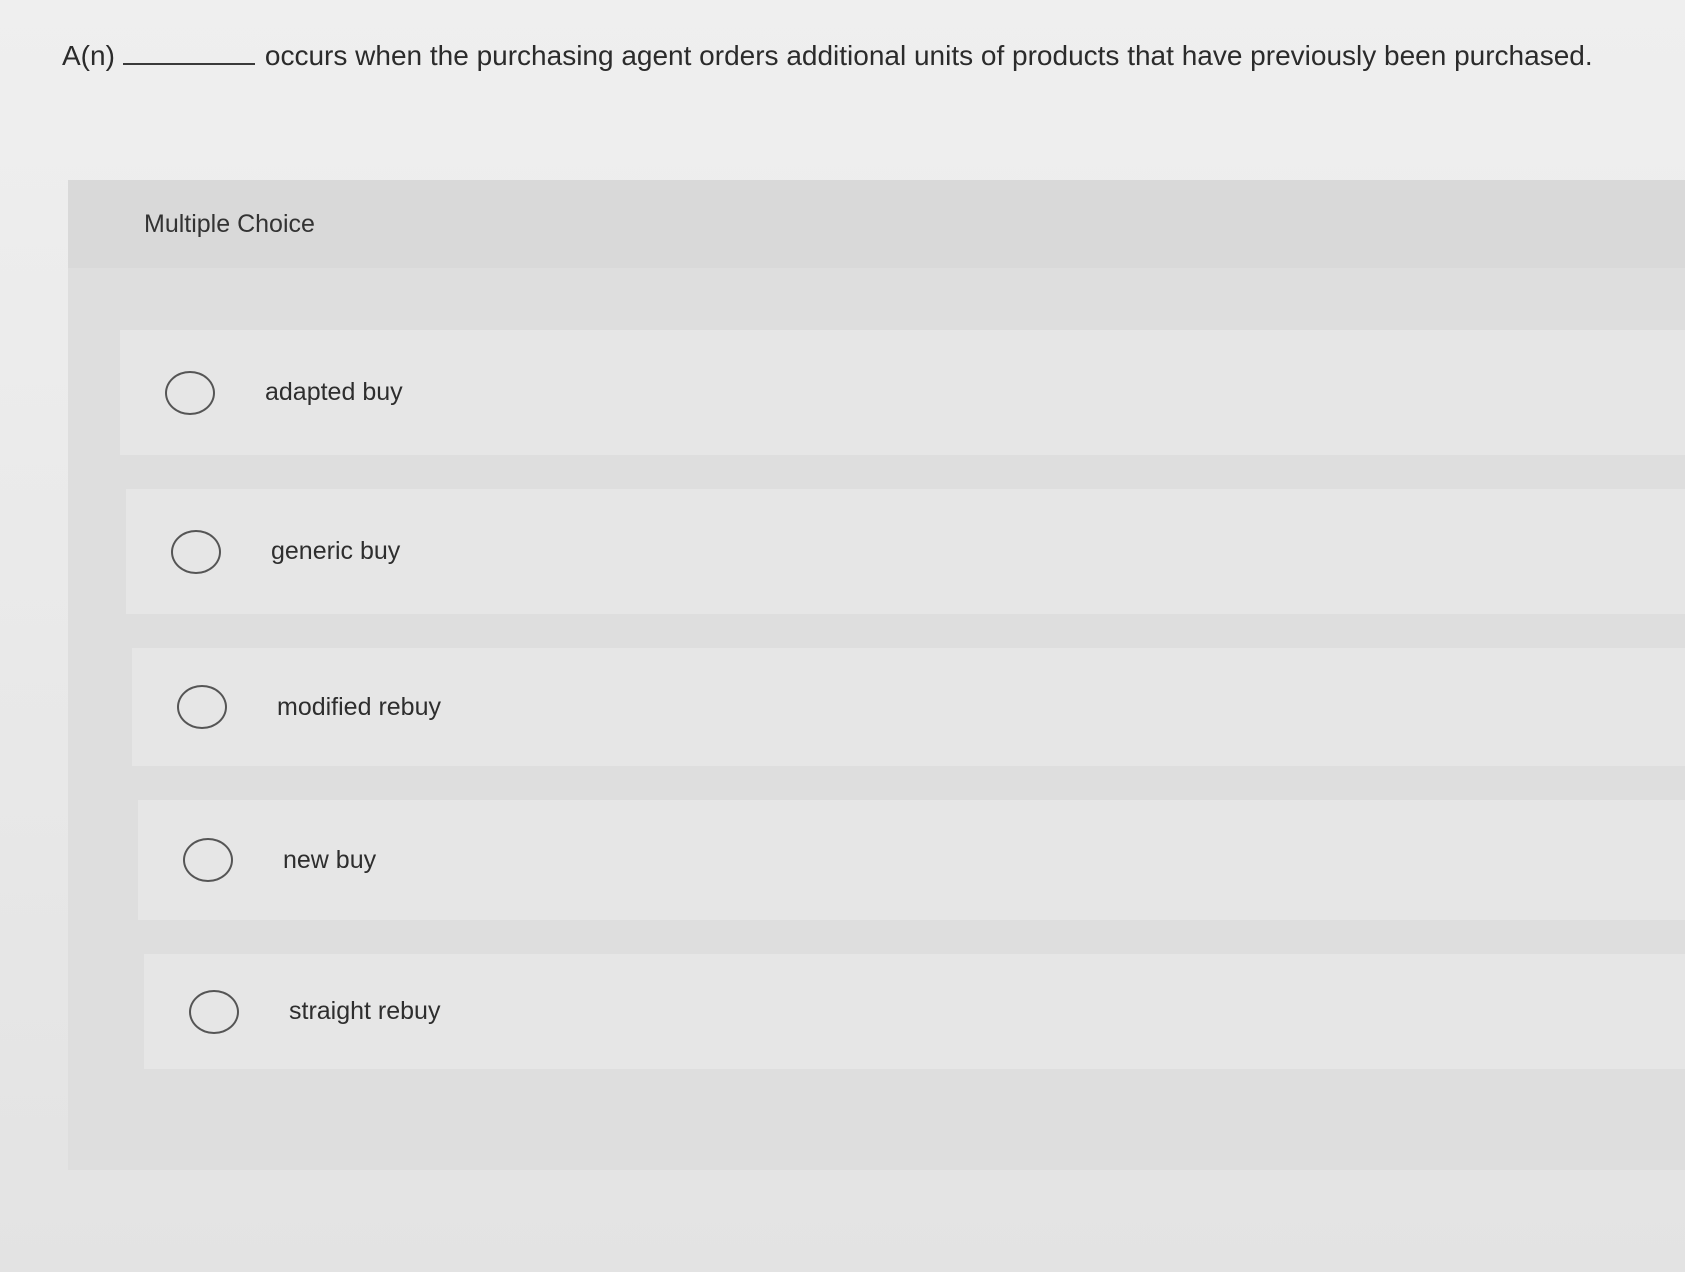 This screenshot has width=1685, height=1272. Describe the element at coordinates (902, 392) in the screenshot. I see `option-adapted-buy: adapted buy` at that location.